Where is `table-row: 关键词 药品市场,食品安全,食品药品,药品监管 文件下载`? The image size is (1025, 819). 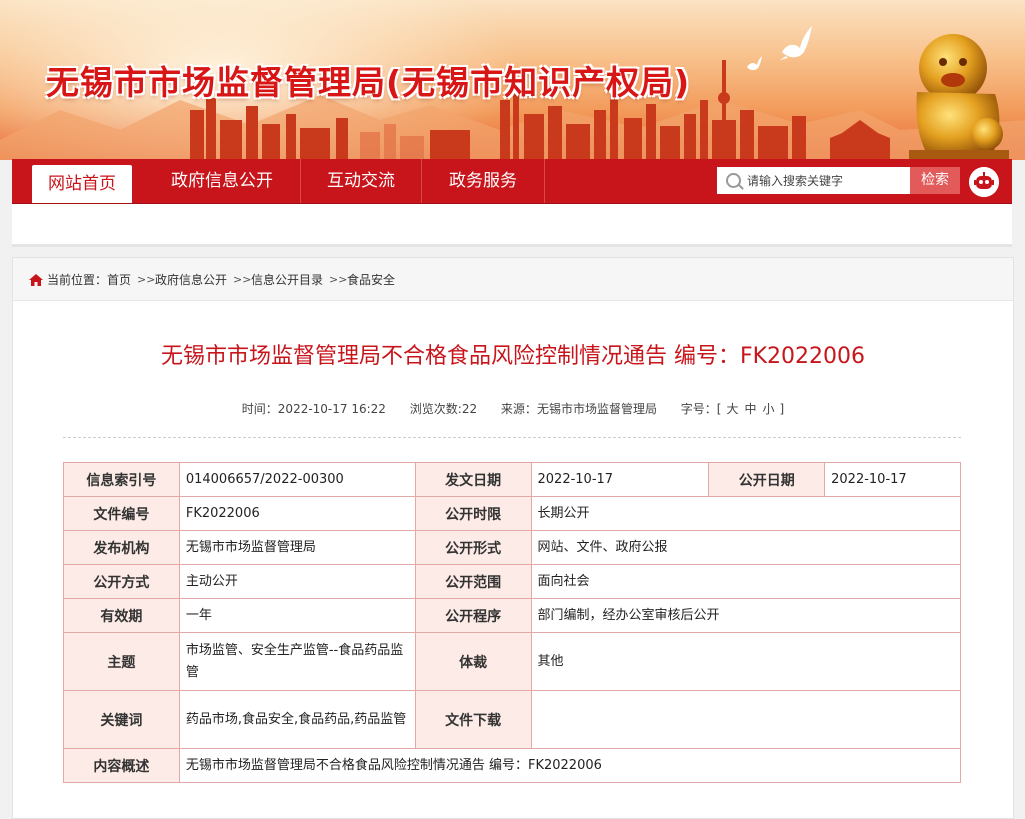 table-row: 关键词 药品市场,食品安全,食品药品,药品监管 文件下载 is located at coordinates (512, 719).